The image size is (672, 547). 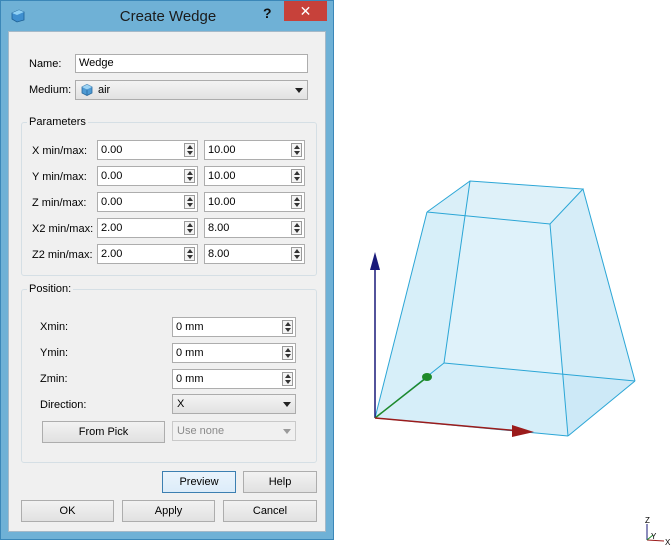 I want to click on direction-select: X, so click(x=234, y=404).